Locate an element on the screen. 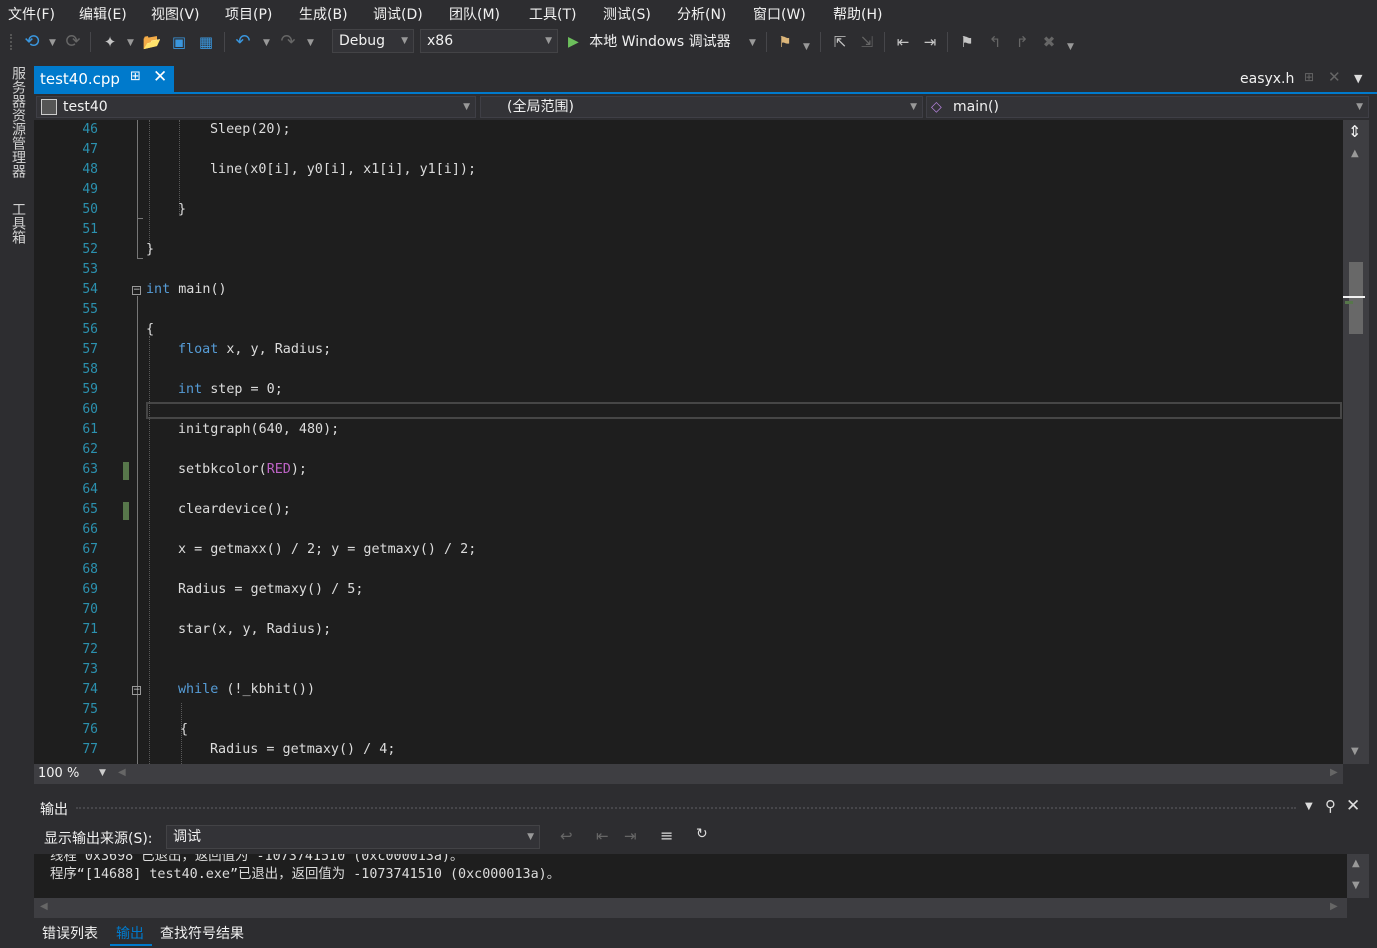 This screenshot has height=948, width=1377. previous-message-icon: ⇤ is located at coordinates (602, 836).